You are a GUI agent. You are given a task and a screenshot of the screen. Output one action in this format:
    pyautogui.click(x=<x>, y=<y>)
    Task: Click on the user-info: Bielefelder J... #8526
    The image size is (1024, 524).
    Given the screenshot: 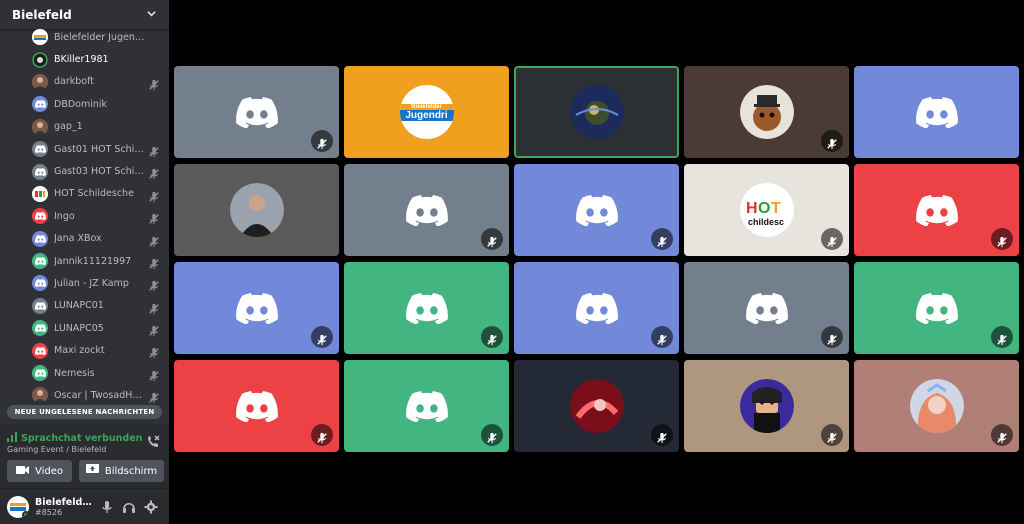 What is the action you would take?
    pyautogui.click(x=66, y=507)
    